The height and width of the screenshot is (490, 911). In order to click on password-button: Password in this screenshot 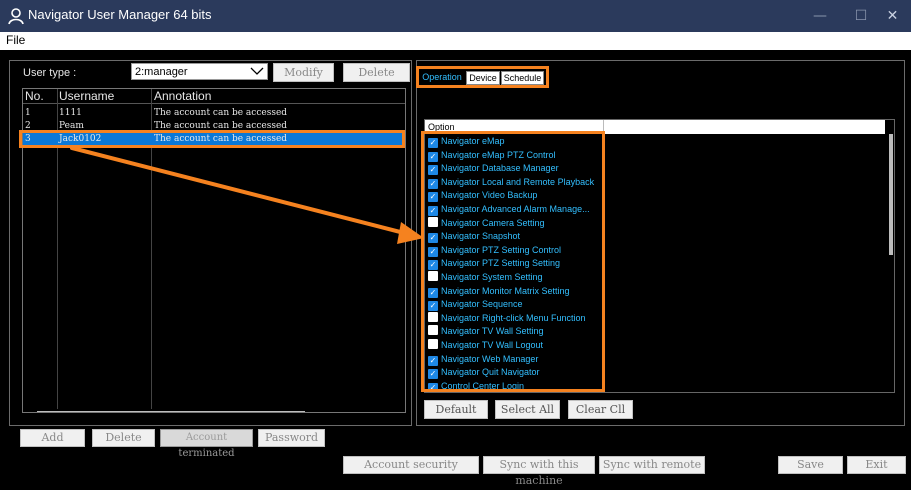, I will do `click(291, 438)`.